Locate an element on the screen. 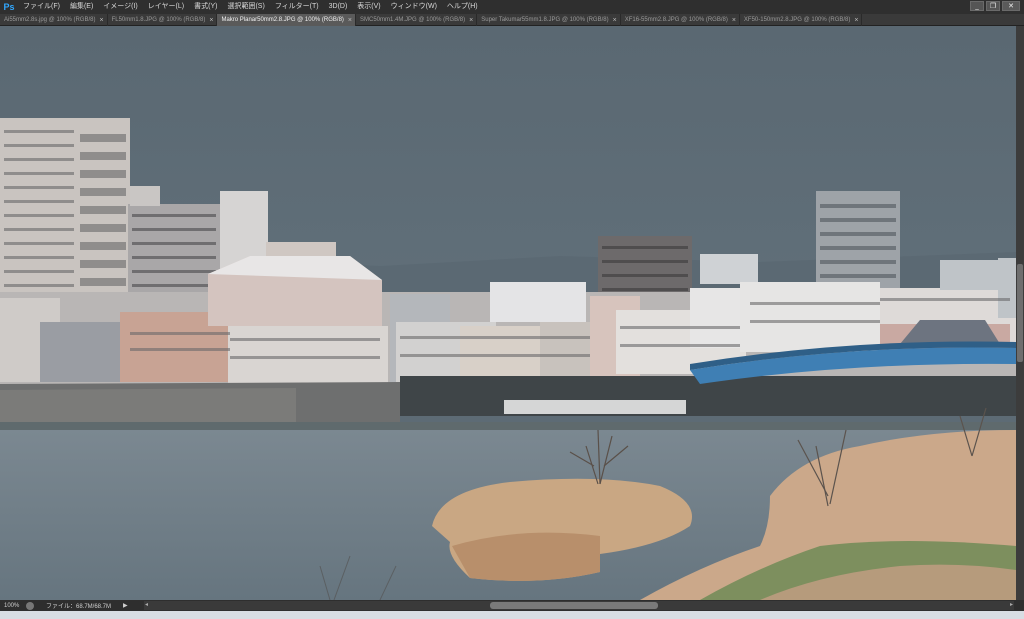 The height and width of the screenshot is (619, 1024). tab-label: Ai55mm2.8s.jpg @ 100% (RGB/8) is located at coordinates (50, 20).